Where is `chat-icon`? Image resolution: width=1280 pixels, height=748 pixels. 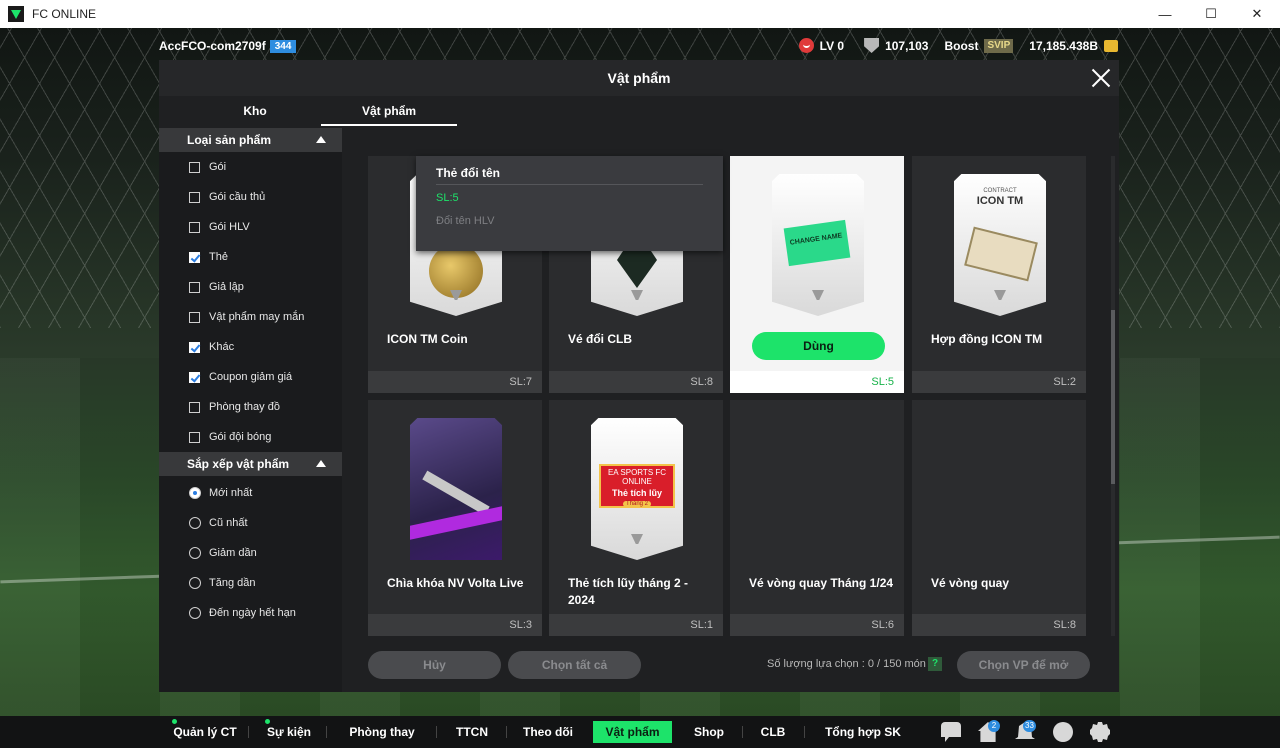
chat-icon is located at coordinates (951, 732).